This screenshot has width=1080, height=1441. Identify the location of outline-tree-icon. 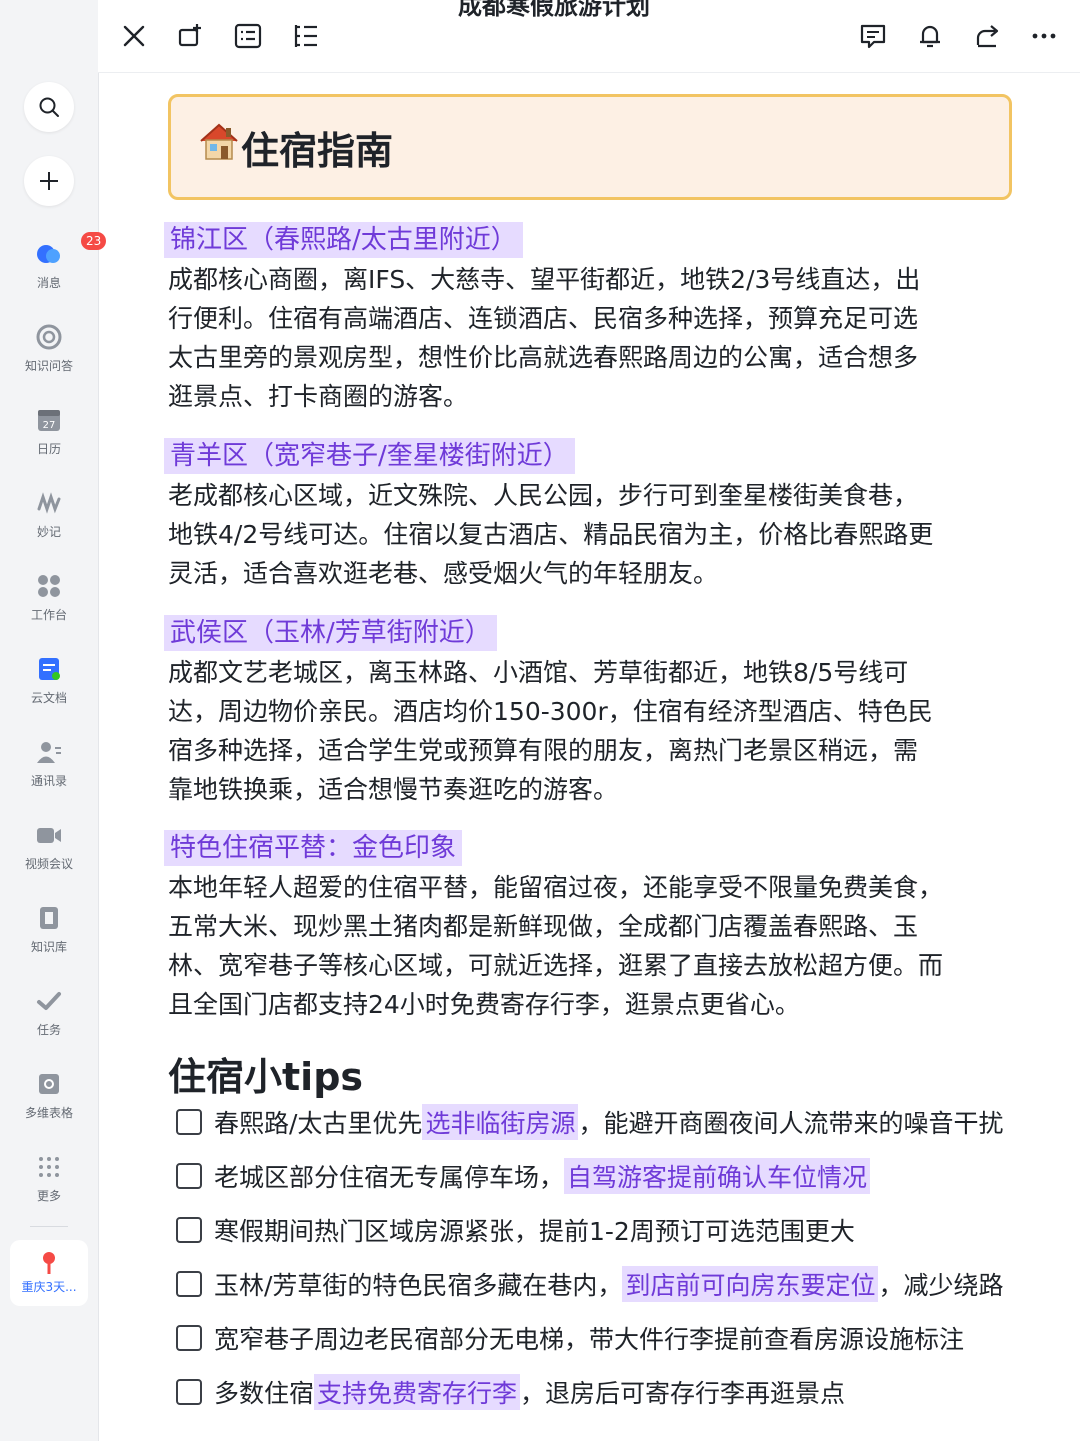
(305, 36).